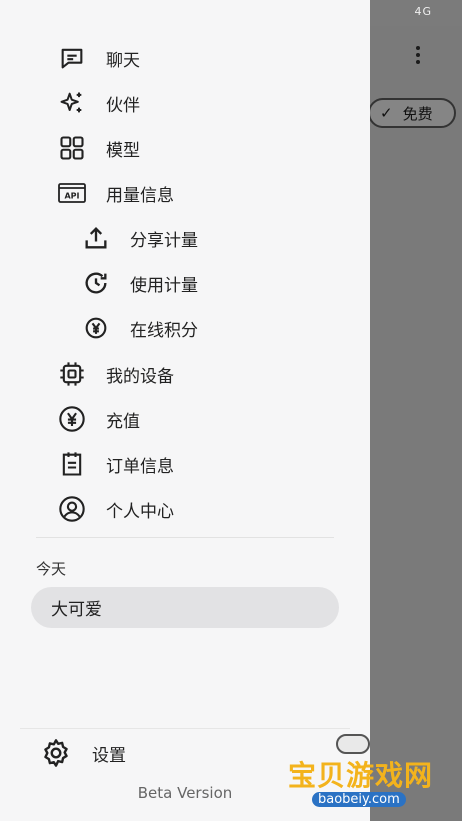 The image size is (462, 821). Describe the element at coordinates (71, 196) in the screenshot. I see `api-icon-text: API` at that location.